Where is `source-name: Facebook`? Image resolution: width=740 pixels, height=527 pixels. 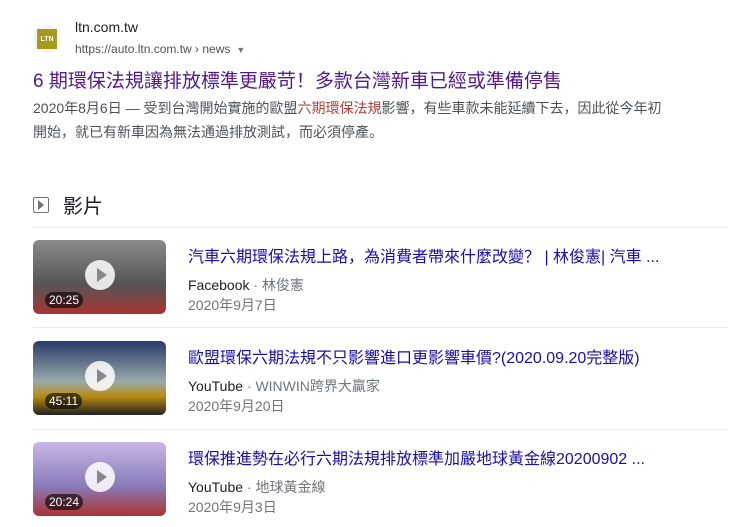 source-name: Facebook is located at coordinates (219, 285).